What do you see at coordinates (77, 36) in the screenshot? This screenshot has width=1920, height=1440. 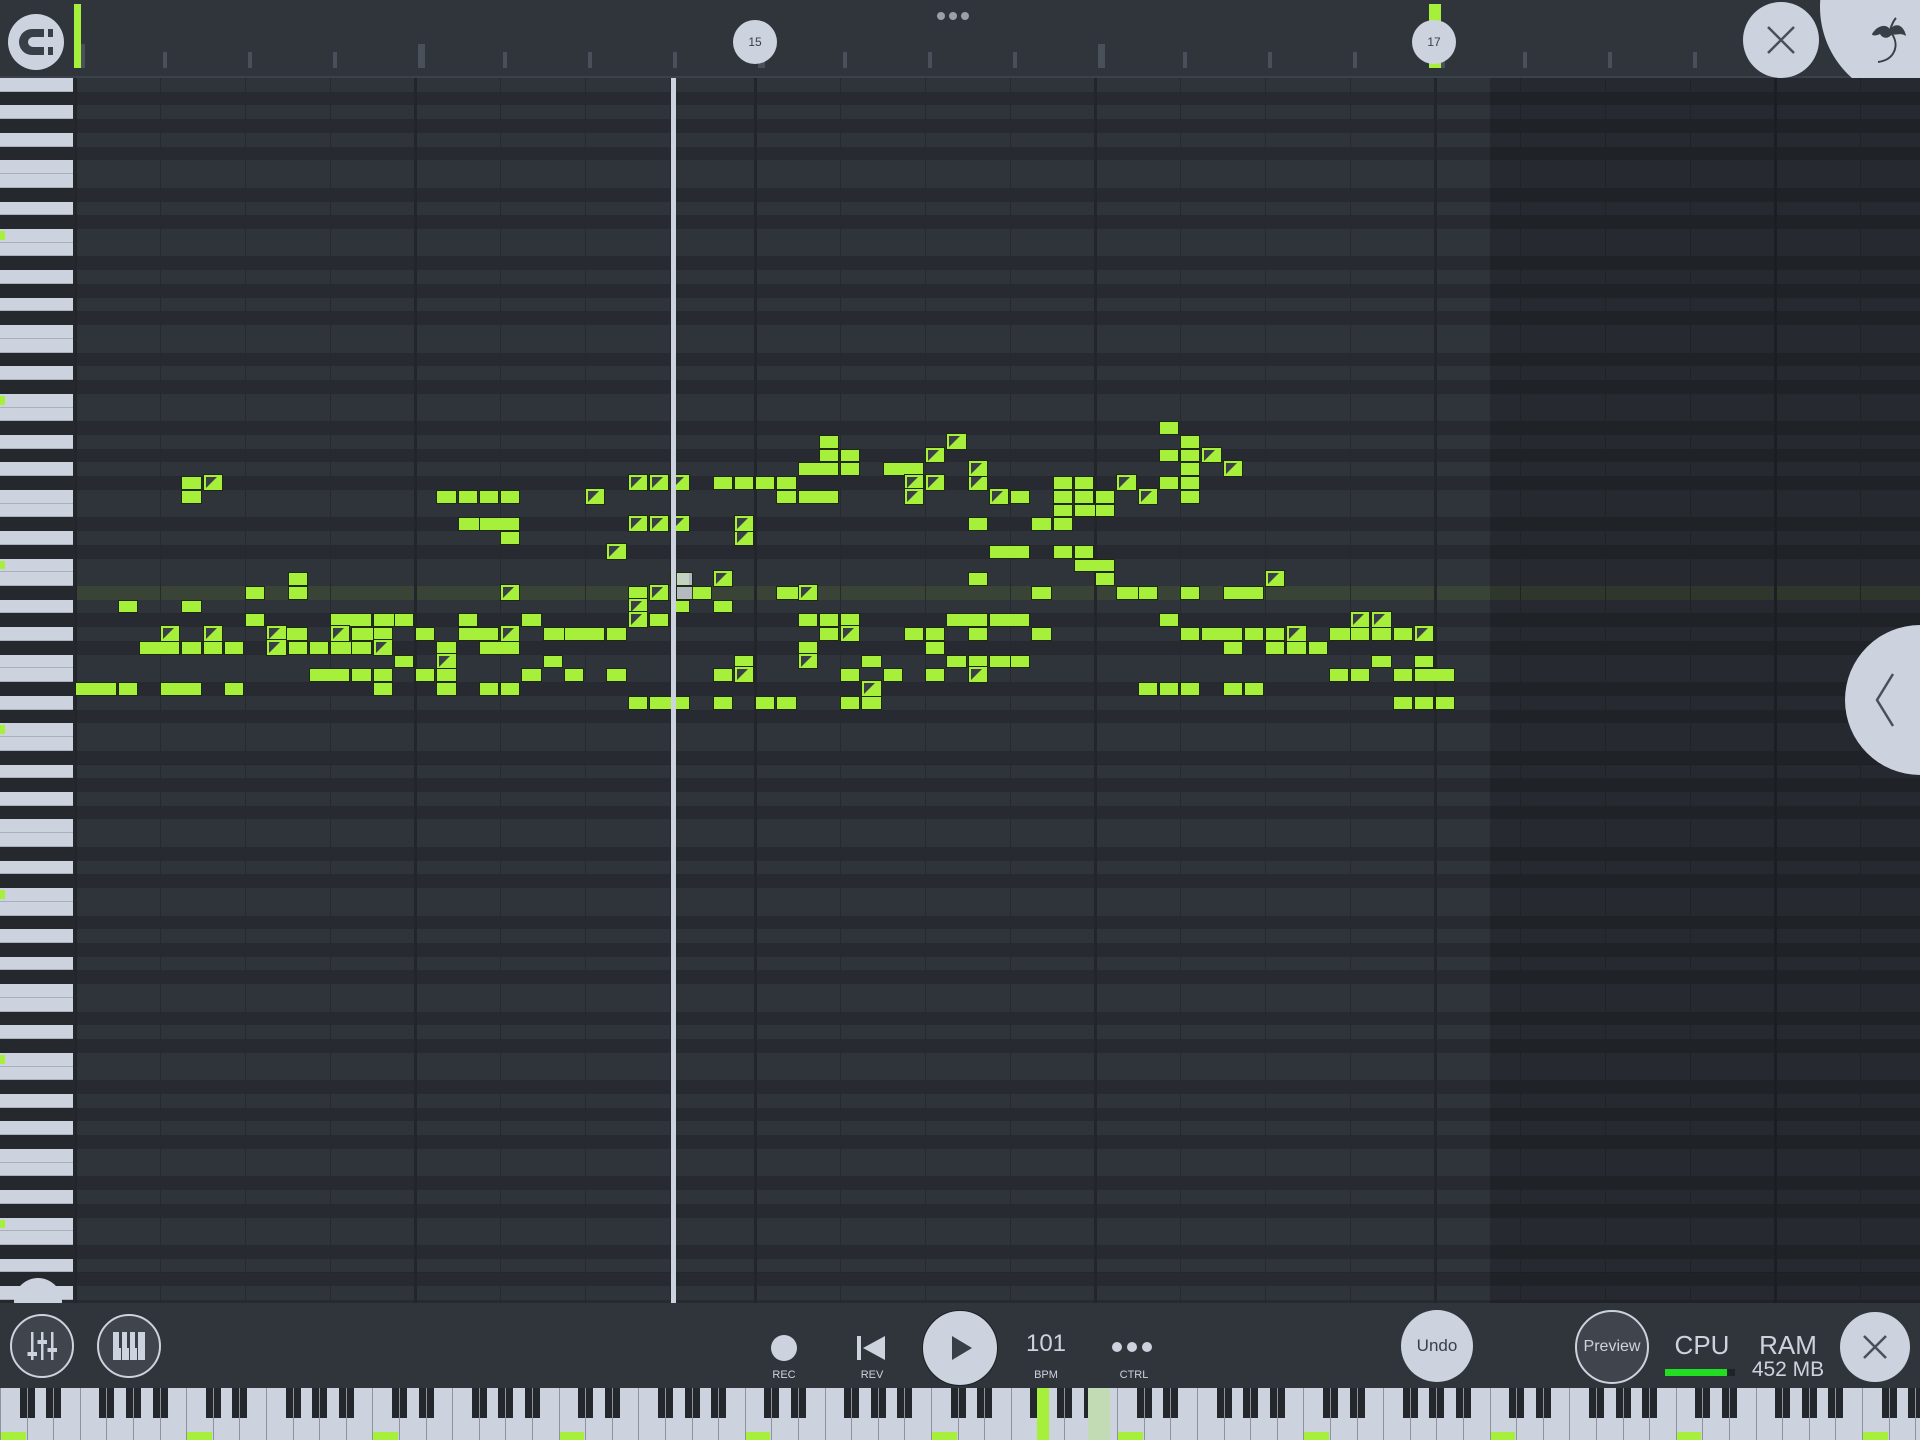 I see `loop-start-handle` at bounding box center [77, 36].